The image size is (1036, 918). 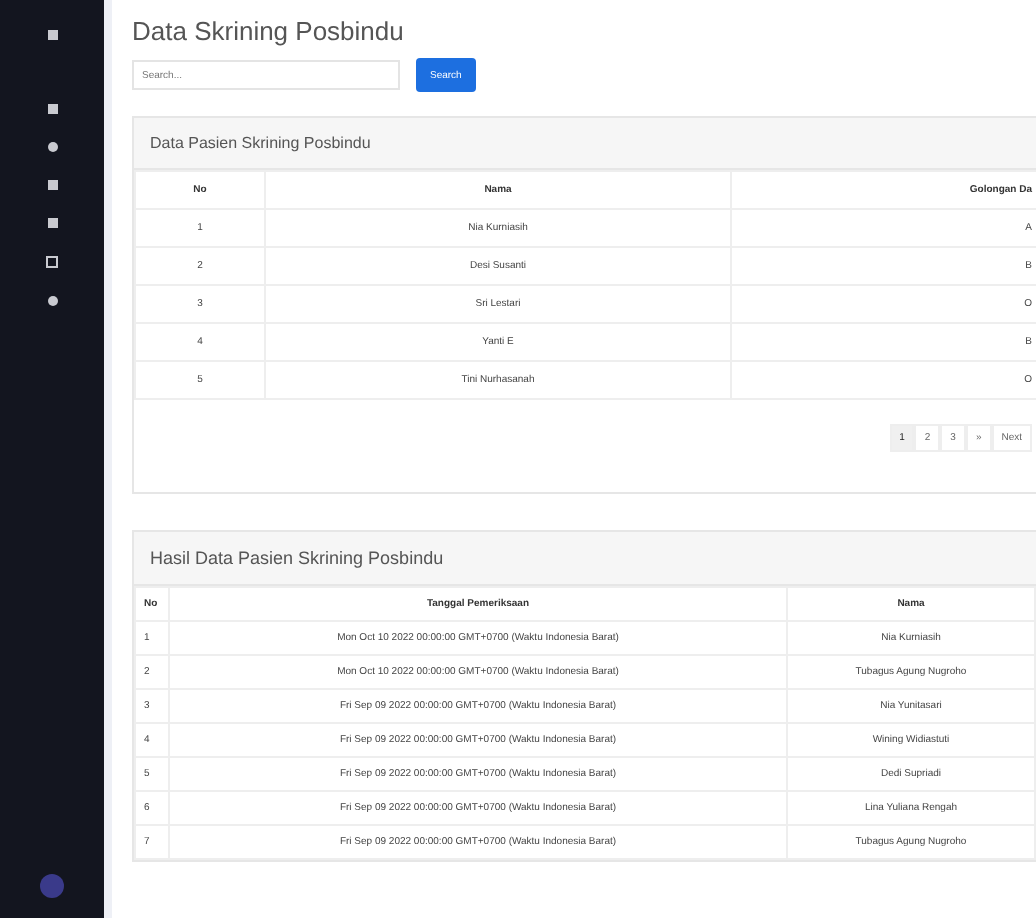 What do you see at coordinates (585, 559) in the screenshot?
I see `card-header: Hasil Data Pasien Skrining Posbindu` at bounding box center [585, 559].